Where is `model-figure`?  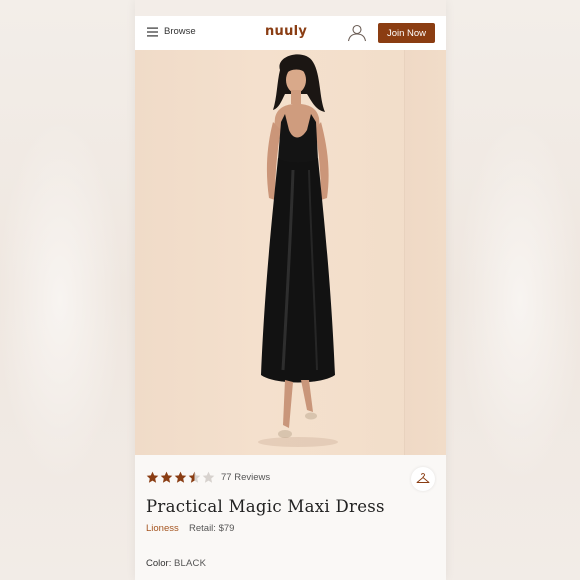
model-figure is located at coordinates (298, 250).